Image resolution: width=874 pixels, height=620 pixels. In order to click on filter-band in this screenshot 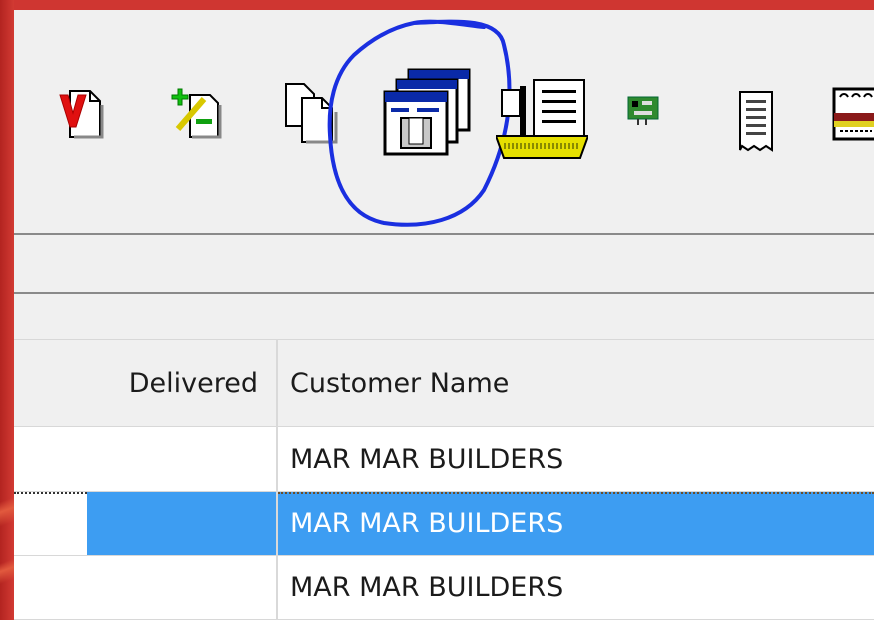, I will do `click(444, 263)`.